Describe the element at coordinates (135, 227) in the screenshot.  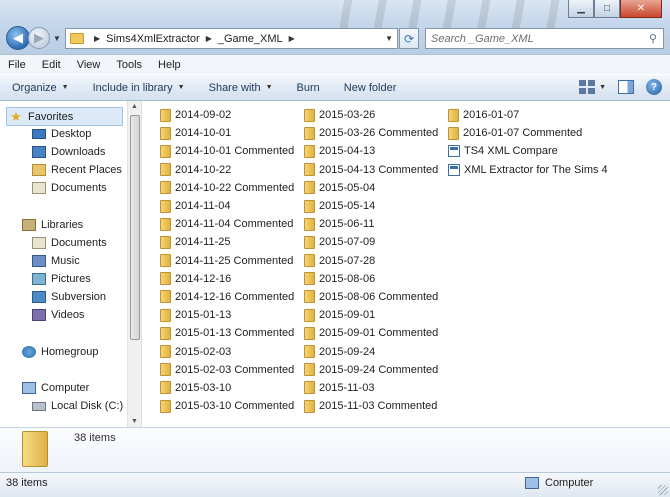
I see `scrollbar-thumb` at that location.